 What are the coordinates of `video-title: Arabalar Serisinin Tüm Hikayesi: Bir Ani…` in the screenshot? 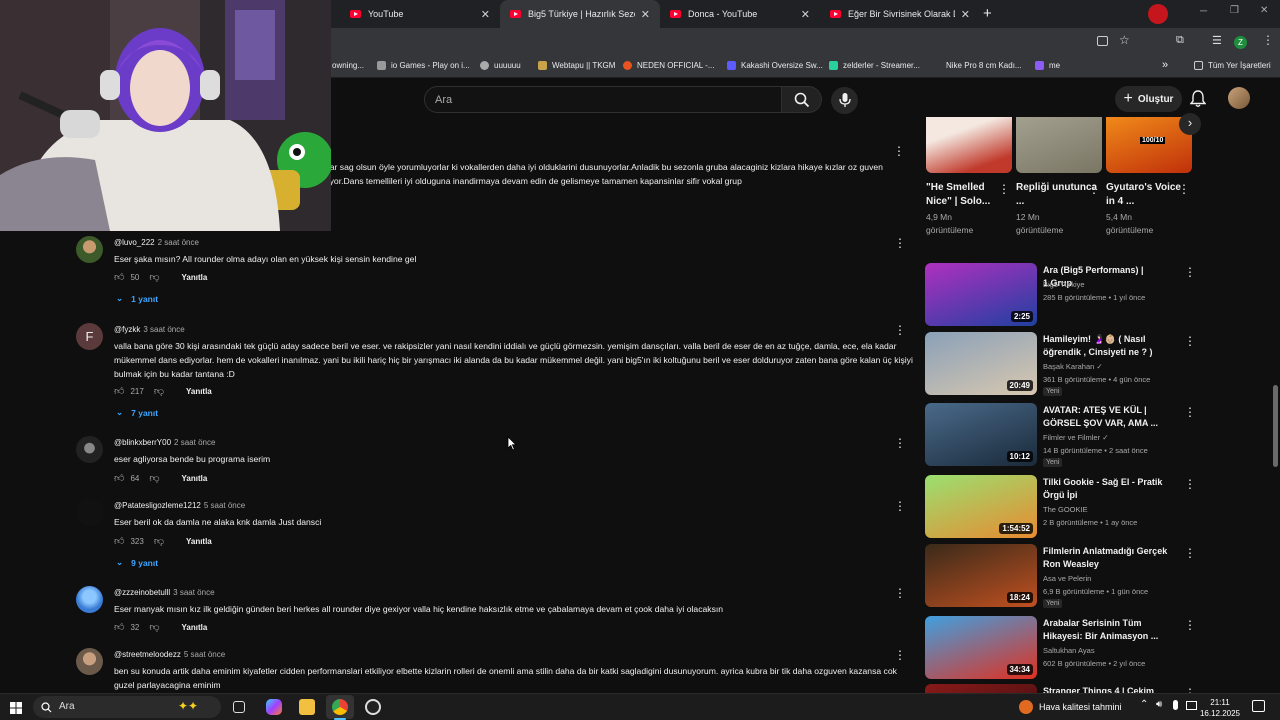 It's located at (1108, 630).